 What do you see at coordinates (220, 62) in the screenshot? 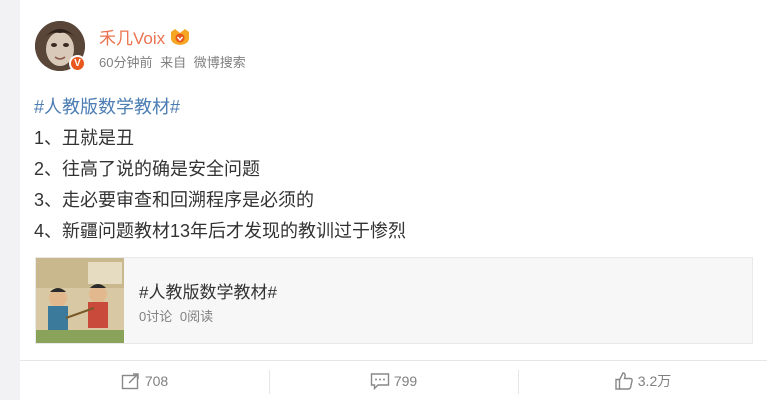
I see `post-source: 微博搜索` at bounding box center [220, 62].